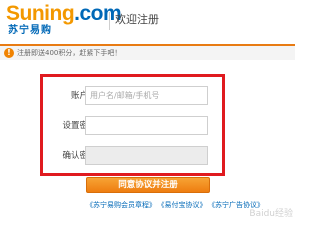 The image size is (320, 240). What do you see at coordinates (271, 214) in the screenshot?
I see `watermark: Baidu经验` at bounding box center [271, 214].